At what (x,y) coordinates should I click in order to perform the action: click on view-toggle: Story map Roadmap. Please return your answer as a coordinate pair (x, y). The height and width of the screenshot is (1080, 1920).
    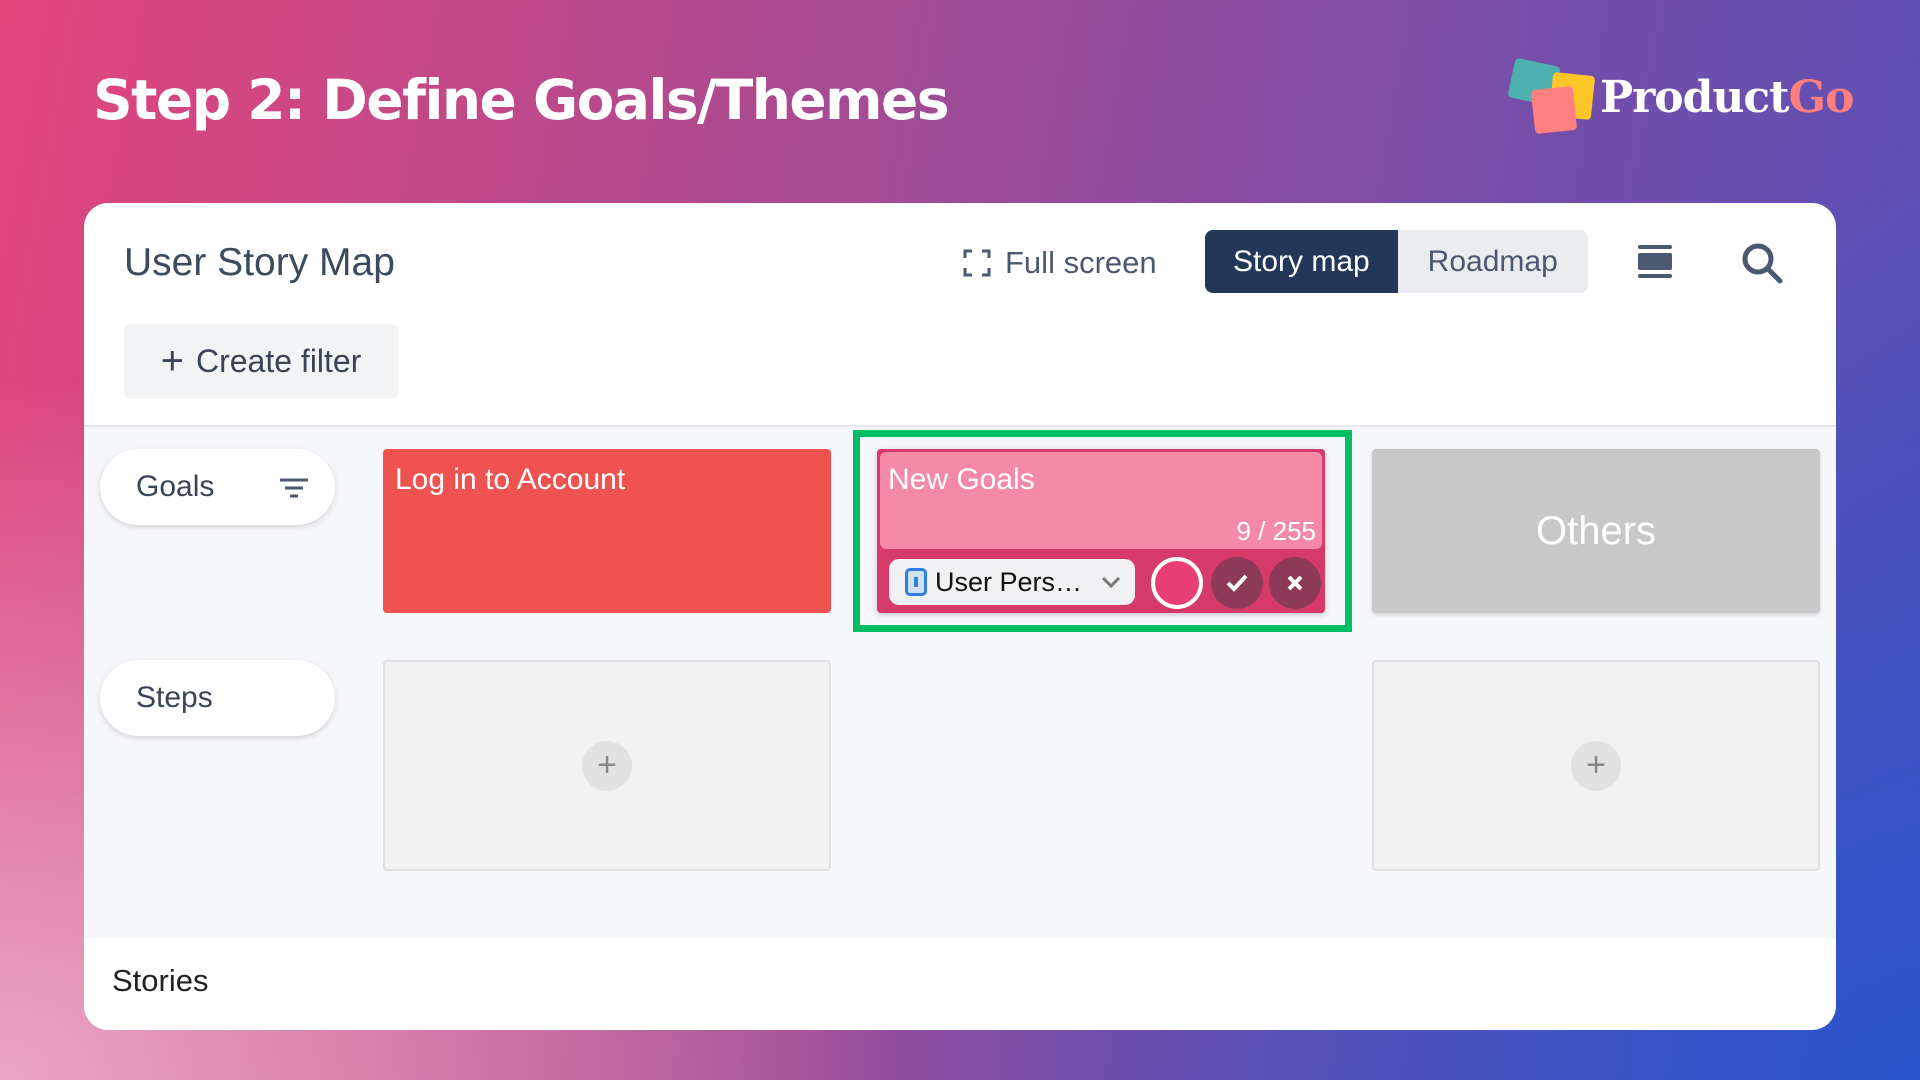
    Looking at the image, I should click on (1396, 261).